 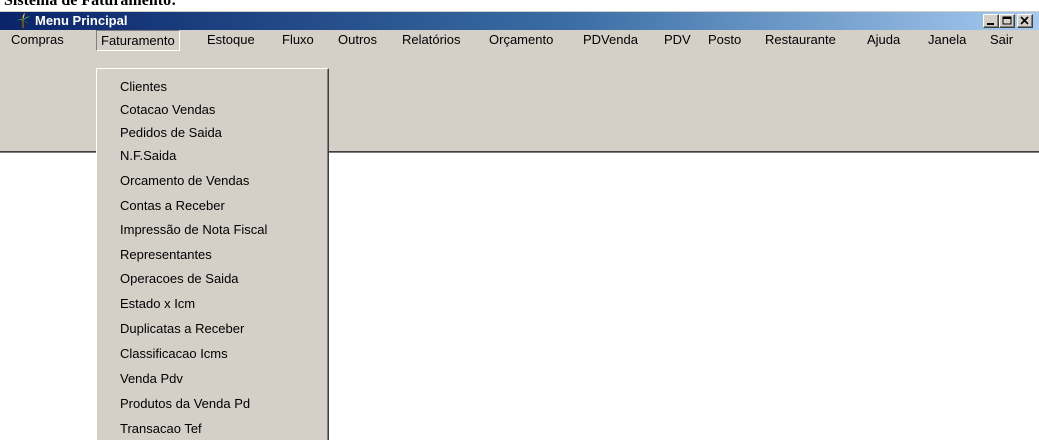 I want to click on menu-option-estado-x-icm: Estado x Icm, so click(x=157, y=303).